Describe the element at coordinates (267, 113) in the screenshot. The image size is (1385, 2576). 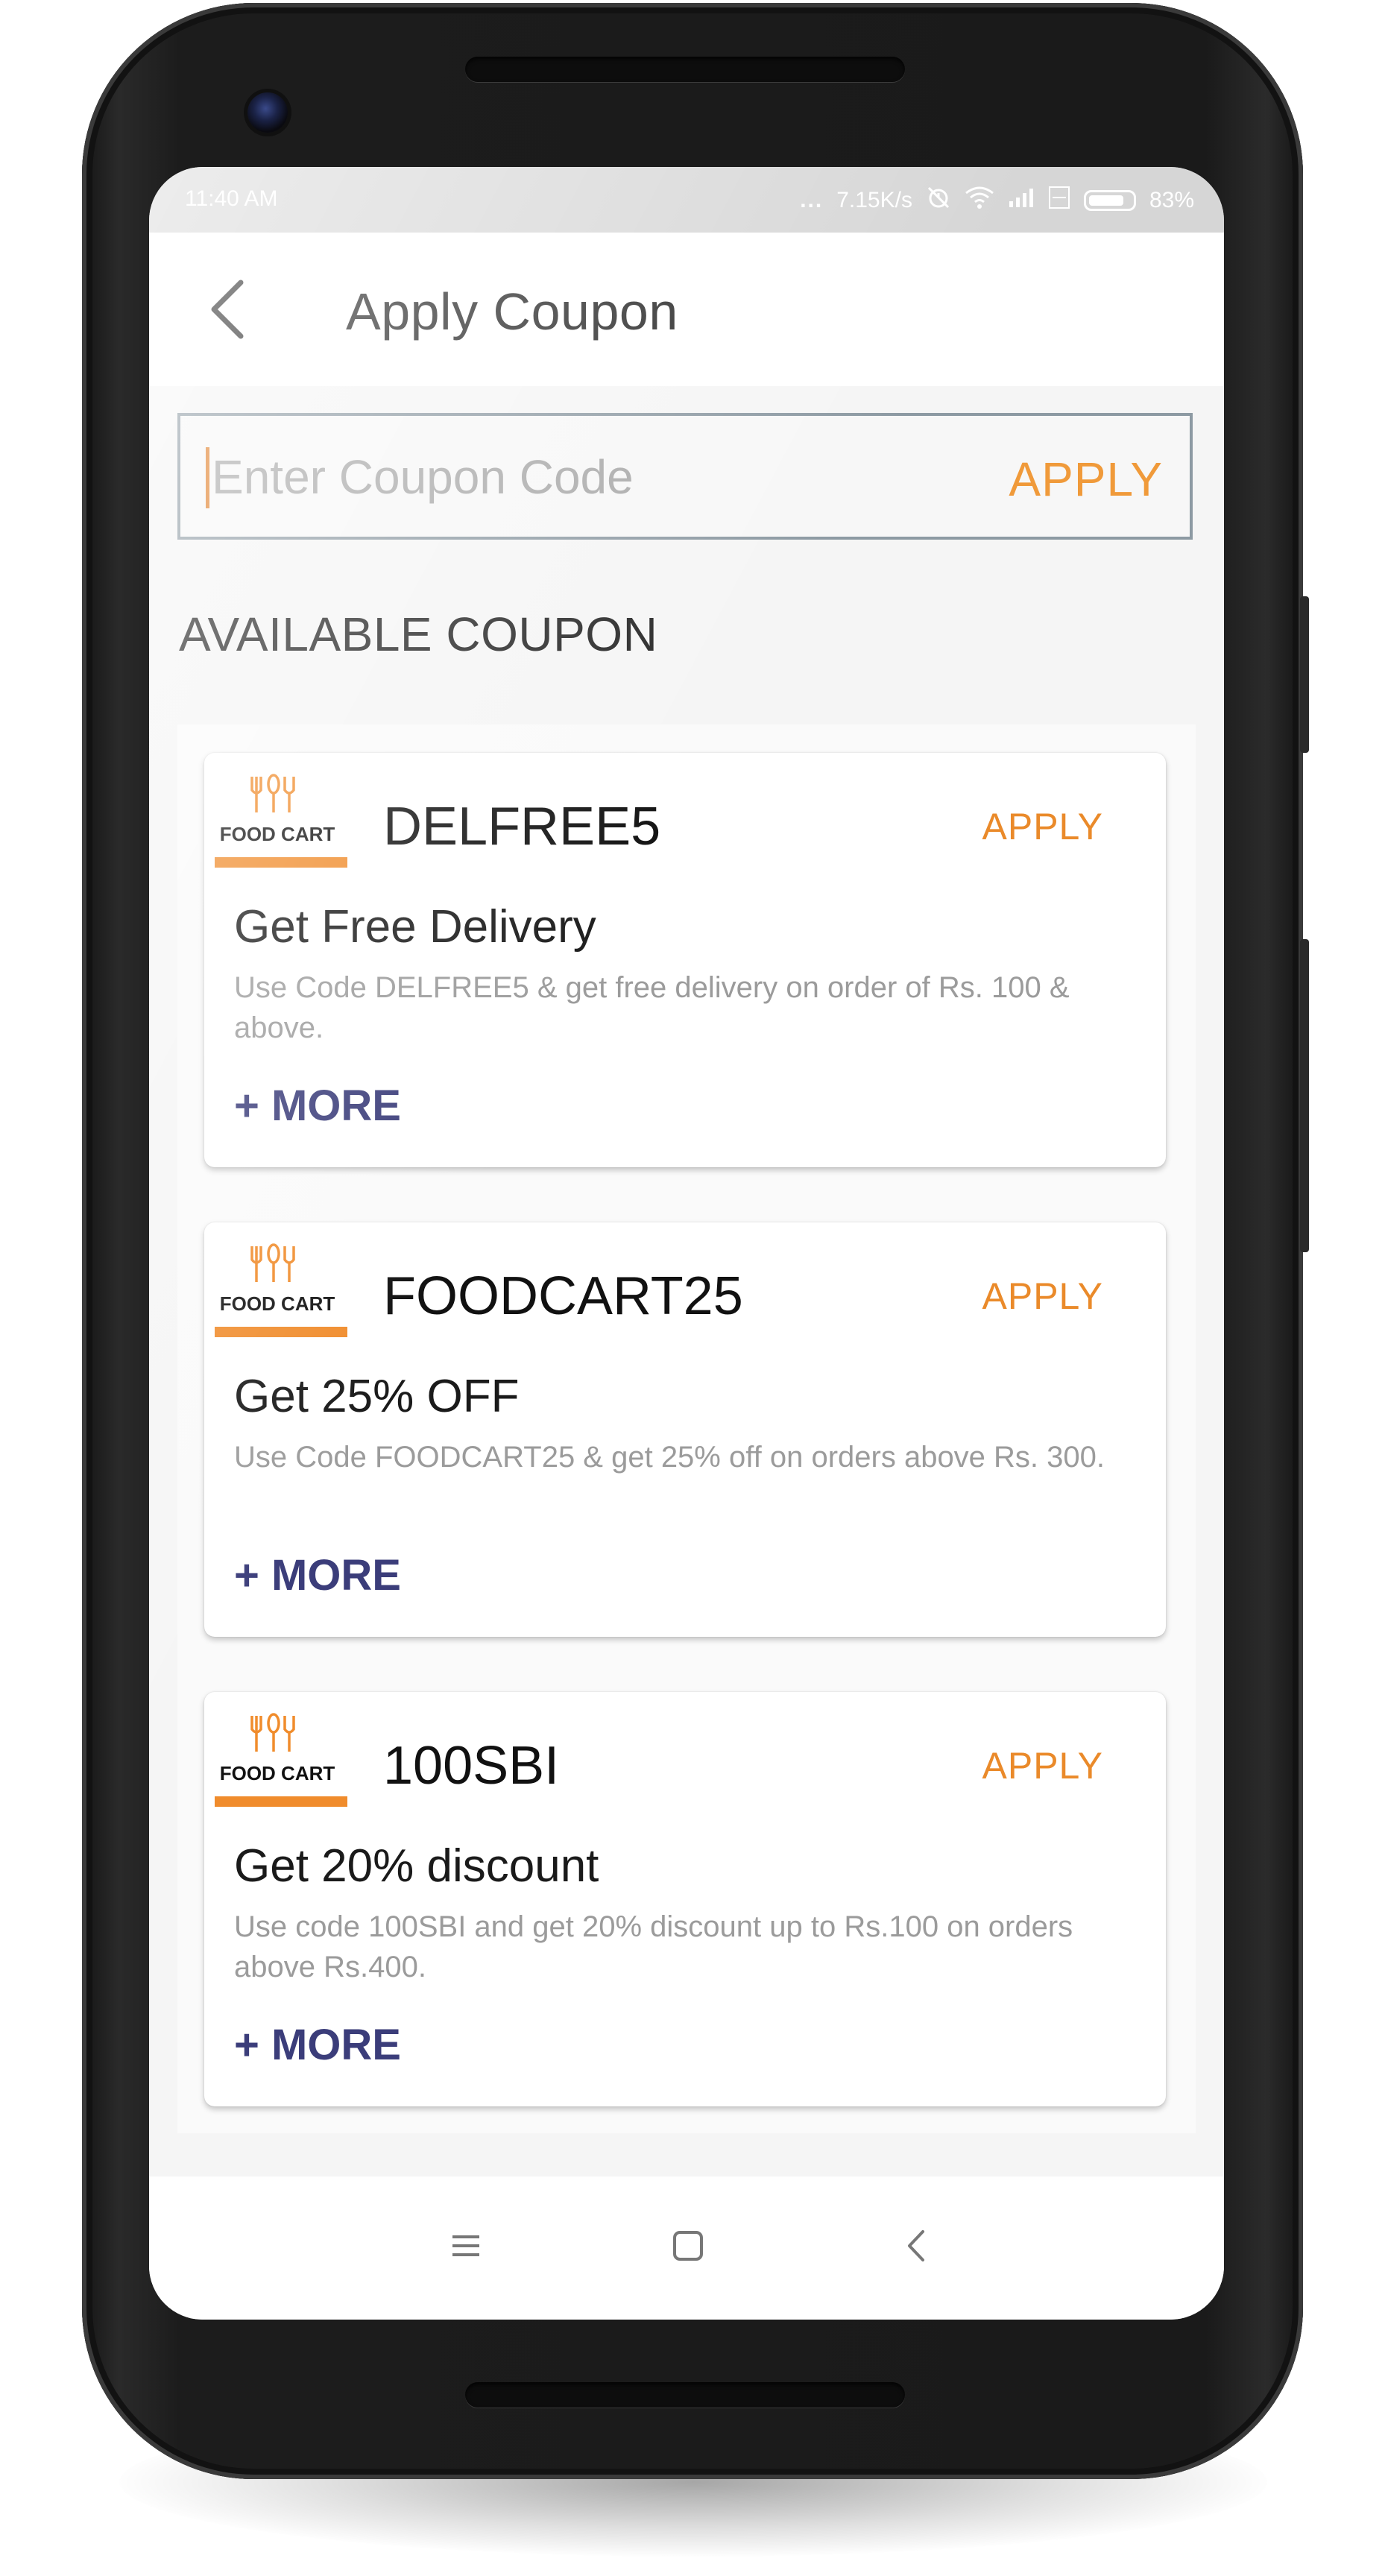
I see `front-camera` at that location.